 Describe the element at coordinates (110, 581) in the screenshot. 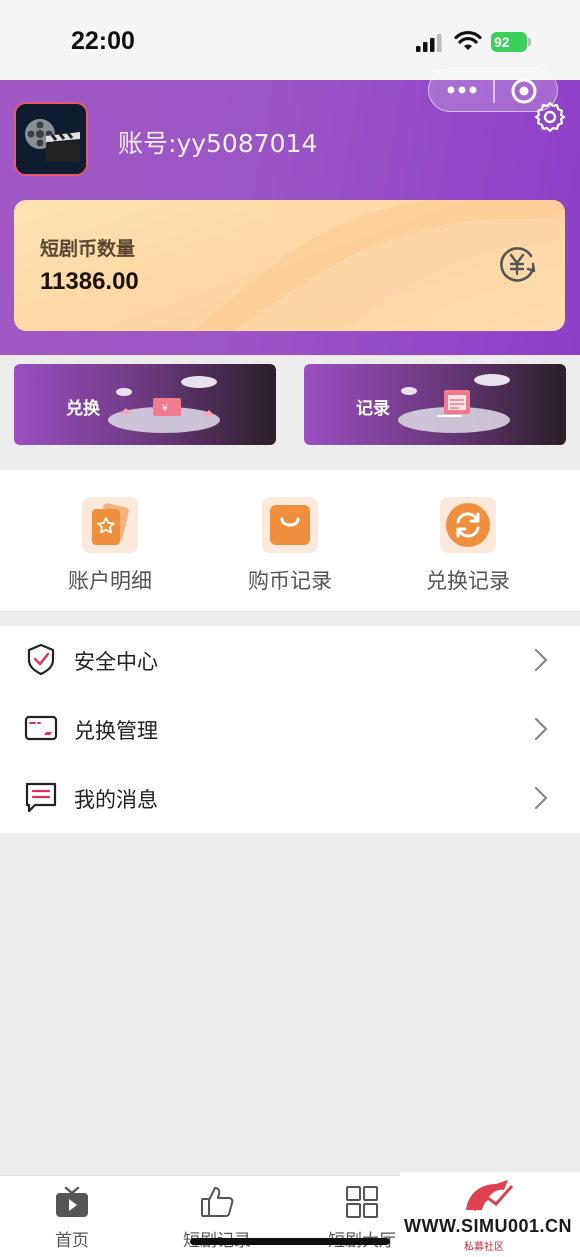

I see `account-details-label: 账户明细` at that location.